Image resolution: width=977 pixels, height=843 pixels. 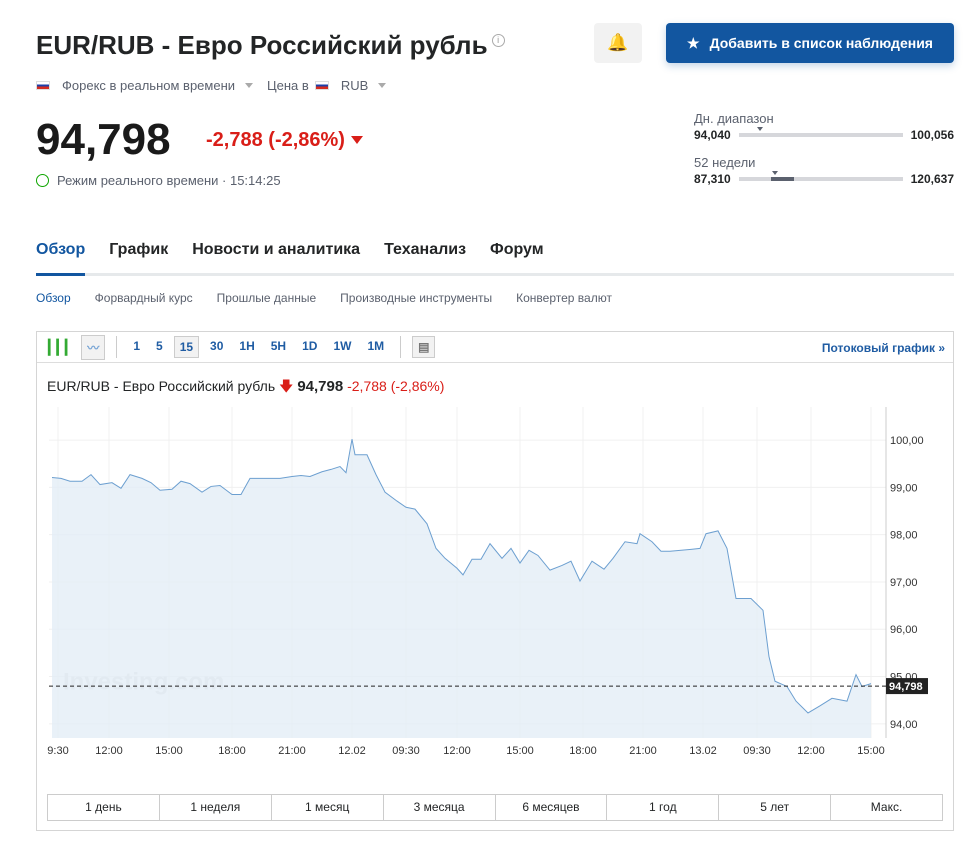 I want to click on week52-low: 87,310, so click(x=712, y=179).